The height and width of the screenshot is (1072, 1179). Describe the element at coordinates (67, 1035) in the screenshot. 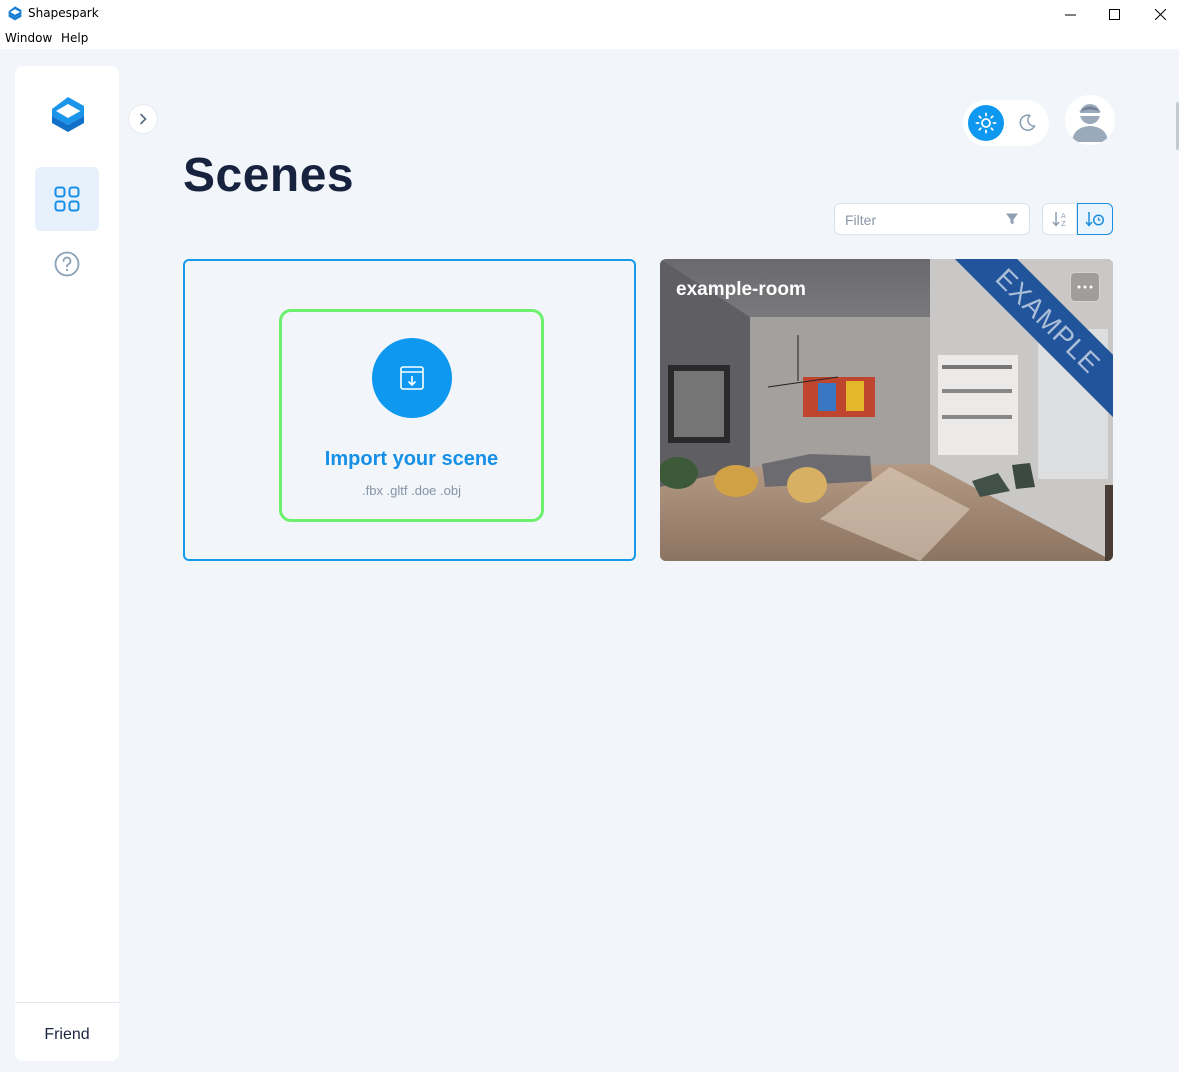

I see `user-name: Friend` at that location.